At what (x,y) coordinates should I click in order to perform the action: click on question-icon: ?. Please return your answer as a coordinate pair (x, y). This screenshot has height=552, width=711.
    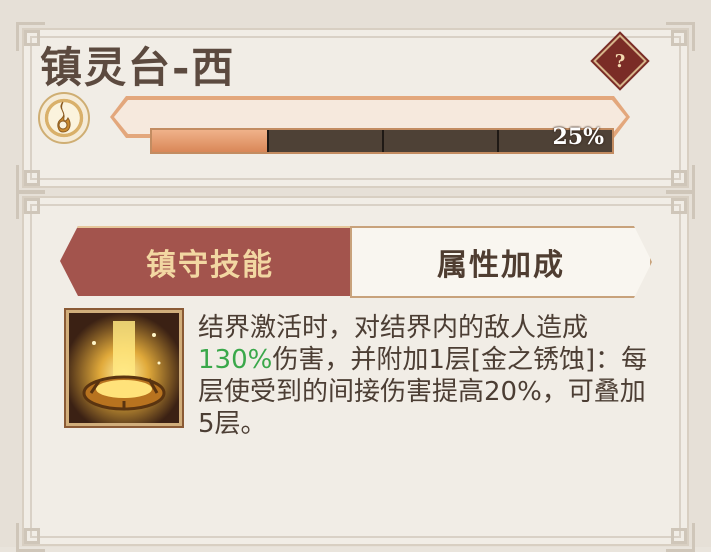
    Looking at the image, I should click on (620, 61).